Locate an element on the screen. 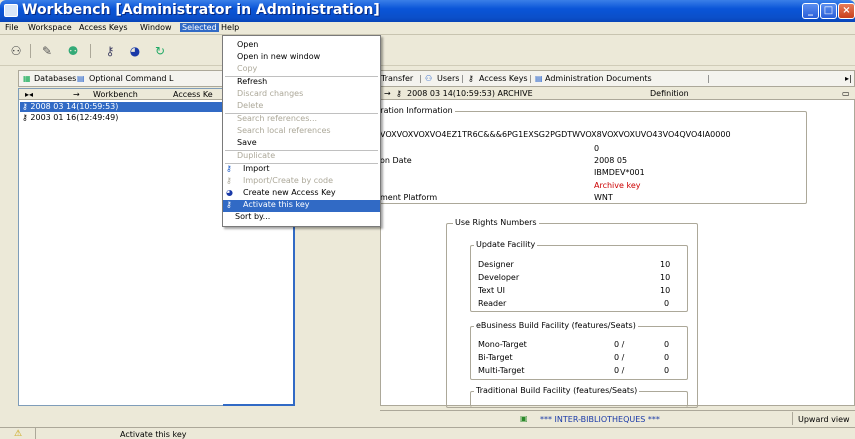 This screenshot has height=439, width=855. refresh-icon: ↻ is located at coordinates (160, 51).